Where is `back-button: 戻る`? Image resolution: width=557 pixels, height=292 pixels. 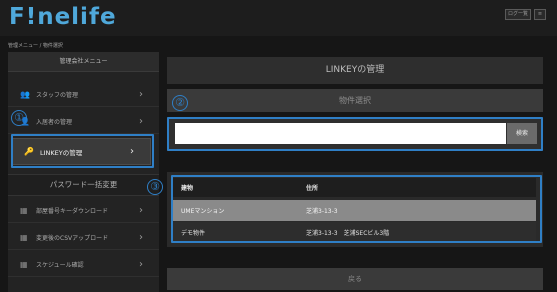
back-button: 戻る is located at coordinates (355, 279).